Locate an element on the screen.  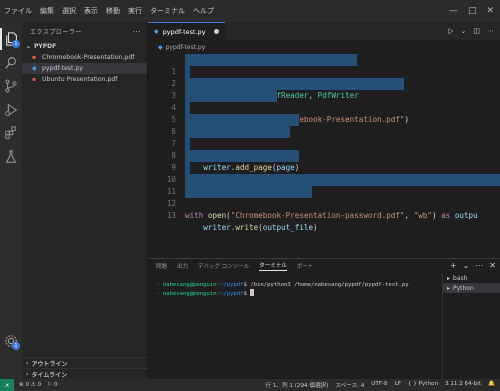
code-line: 2 is located at coordinates (324, 77).